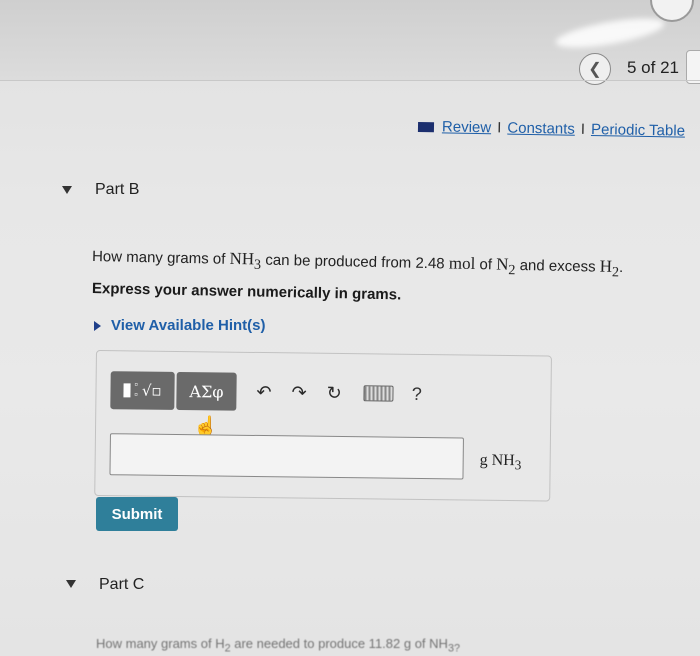 This screenshot has width=700, height=656. Describe the element at coordinates (378, 393) in the screenshot. I see `keyboard-icon` at that location.